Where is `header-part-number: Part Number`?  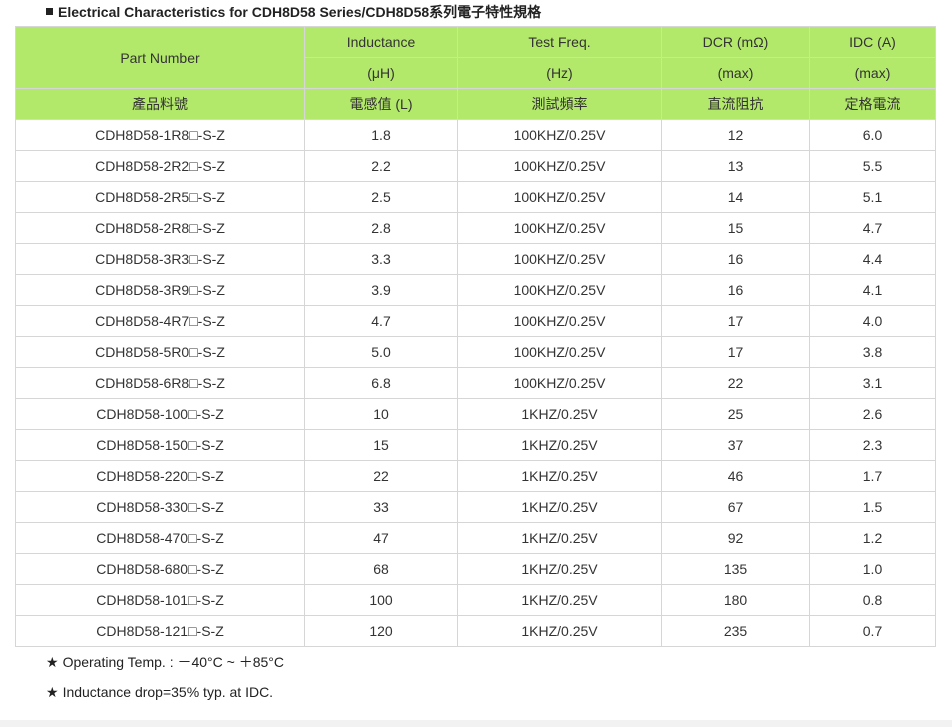
header-part-number: Part Number is located at coordinates (160, 57).